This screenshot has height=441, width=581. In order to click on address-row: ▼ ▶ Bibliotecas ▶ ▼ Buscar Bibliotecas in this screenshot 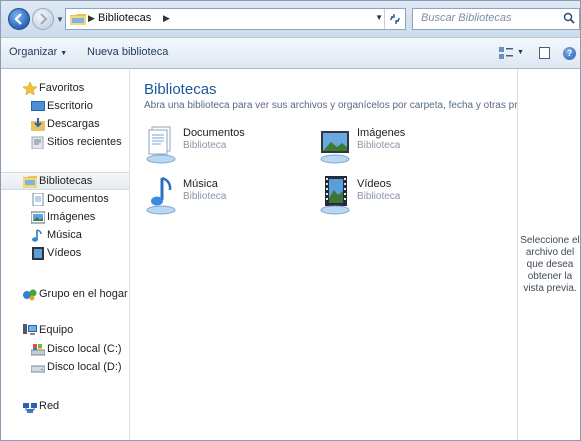, I will do `click(290, 19)`.